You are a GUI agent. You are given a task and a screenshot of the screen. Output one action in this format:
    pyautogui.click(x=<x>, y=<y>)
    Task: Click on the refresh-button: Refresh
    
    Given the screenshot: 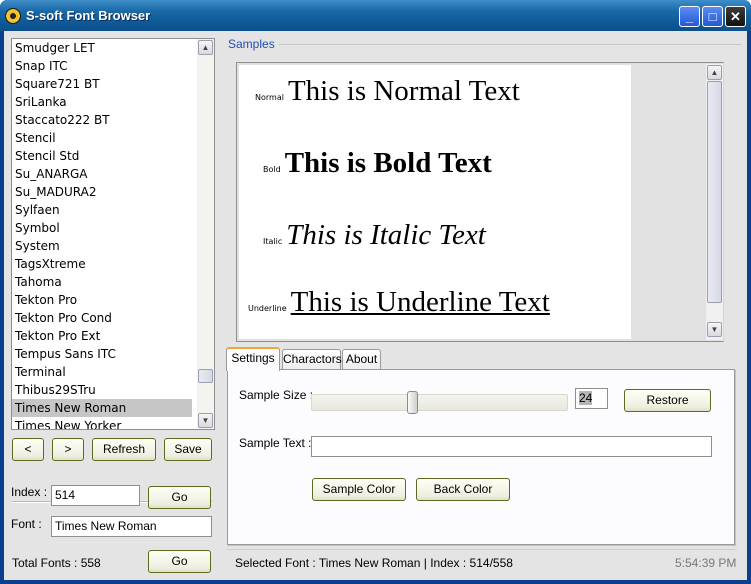 What is the action you would take?
    pyautogui.click(x=124, y=449)
    